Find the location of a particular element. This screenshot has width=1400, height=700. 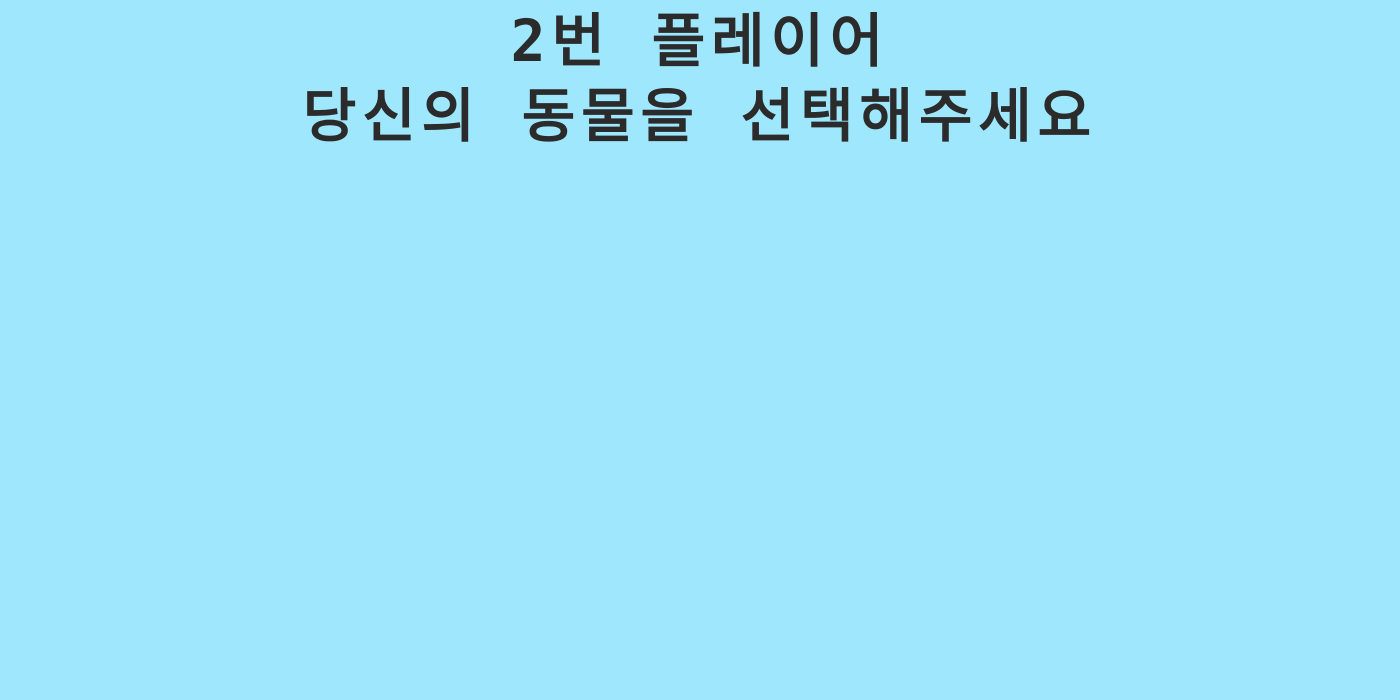

player-number-heading: 2번 플레이어 is located at coordinates (700, 41).